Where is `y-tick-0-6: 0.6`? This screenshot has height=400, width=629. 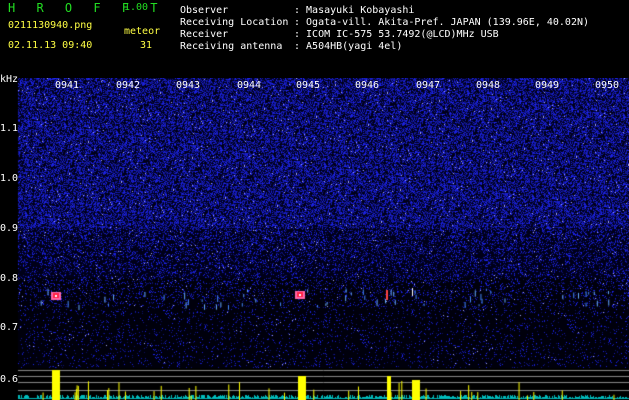 y-tick-0-6: 0.6 is located at coordinates (9, 379).